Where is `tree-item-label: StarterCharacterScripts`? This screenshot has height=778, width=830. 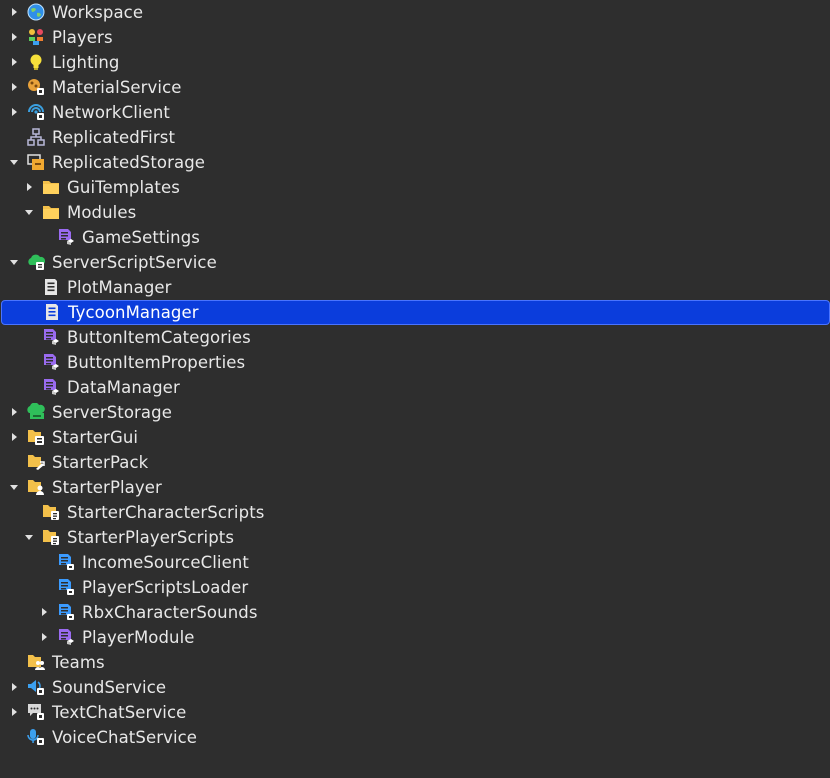
tree-item-label: StarterCharacterScripts is located at coordinates (166, 512).